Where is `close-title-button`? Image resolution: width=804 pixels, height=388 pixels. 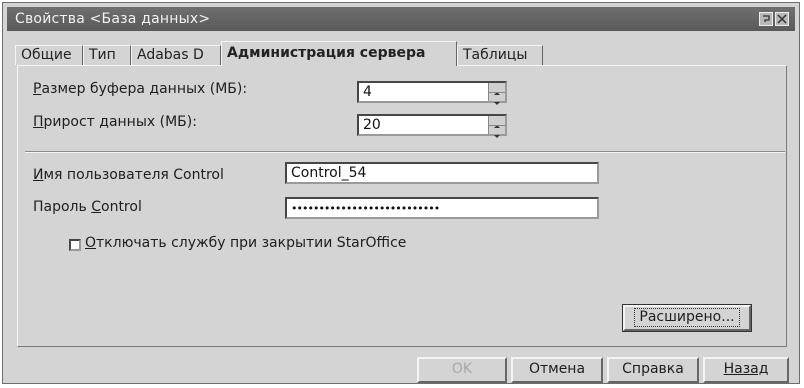 close-title-button is located at coordinates (782, 19).